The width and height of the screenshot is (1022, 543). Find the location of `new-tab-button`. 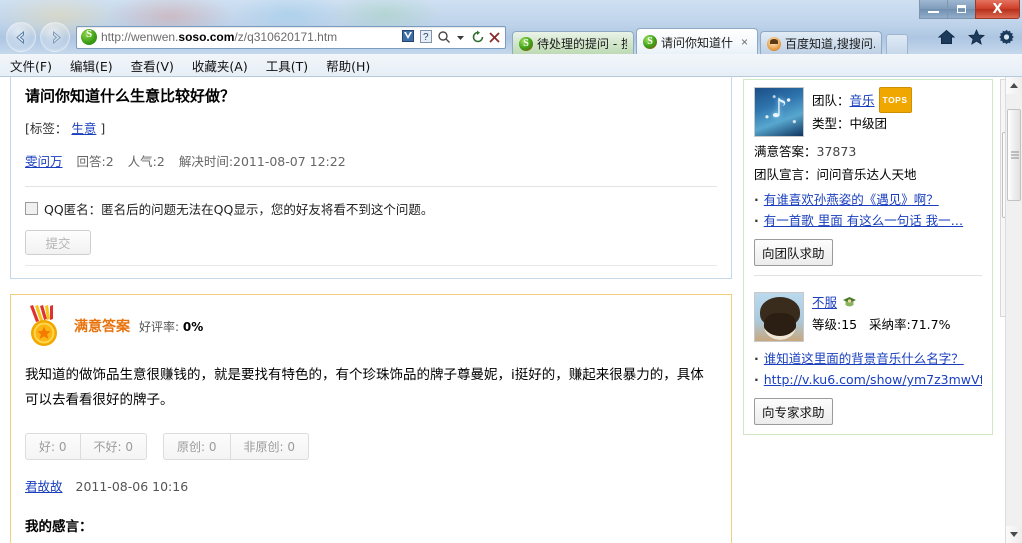

new-tab-button is located at coordinates (897, 44).